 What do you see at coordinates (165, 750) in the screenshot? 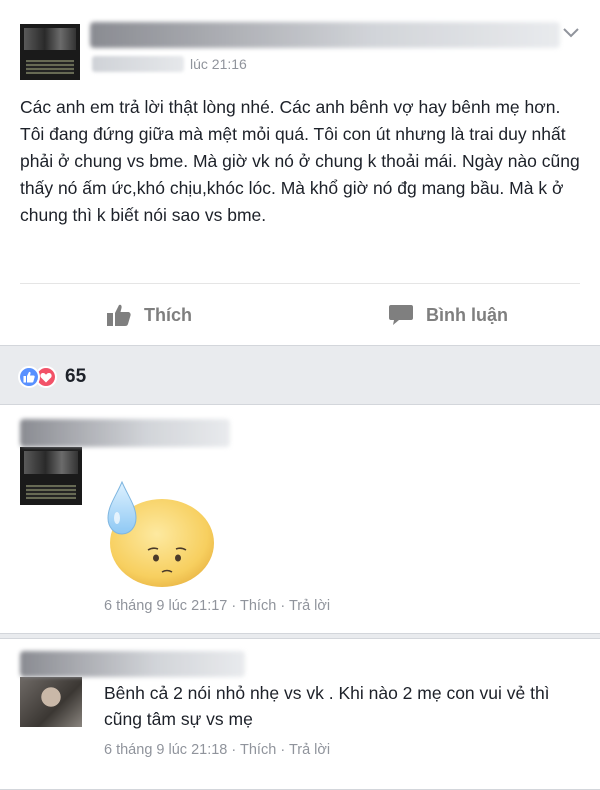
I see `comment-2-time: 6 tháng 9 lúc 21:18` at bounding box center [165, 750].